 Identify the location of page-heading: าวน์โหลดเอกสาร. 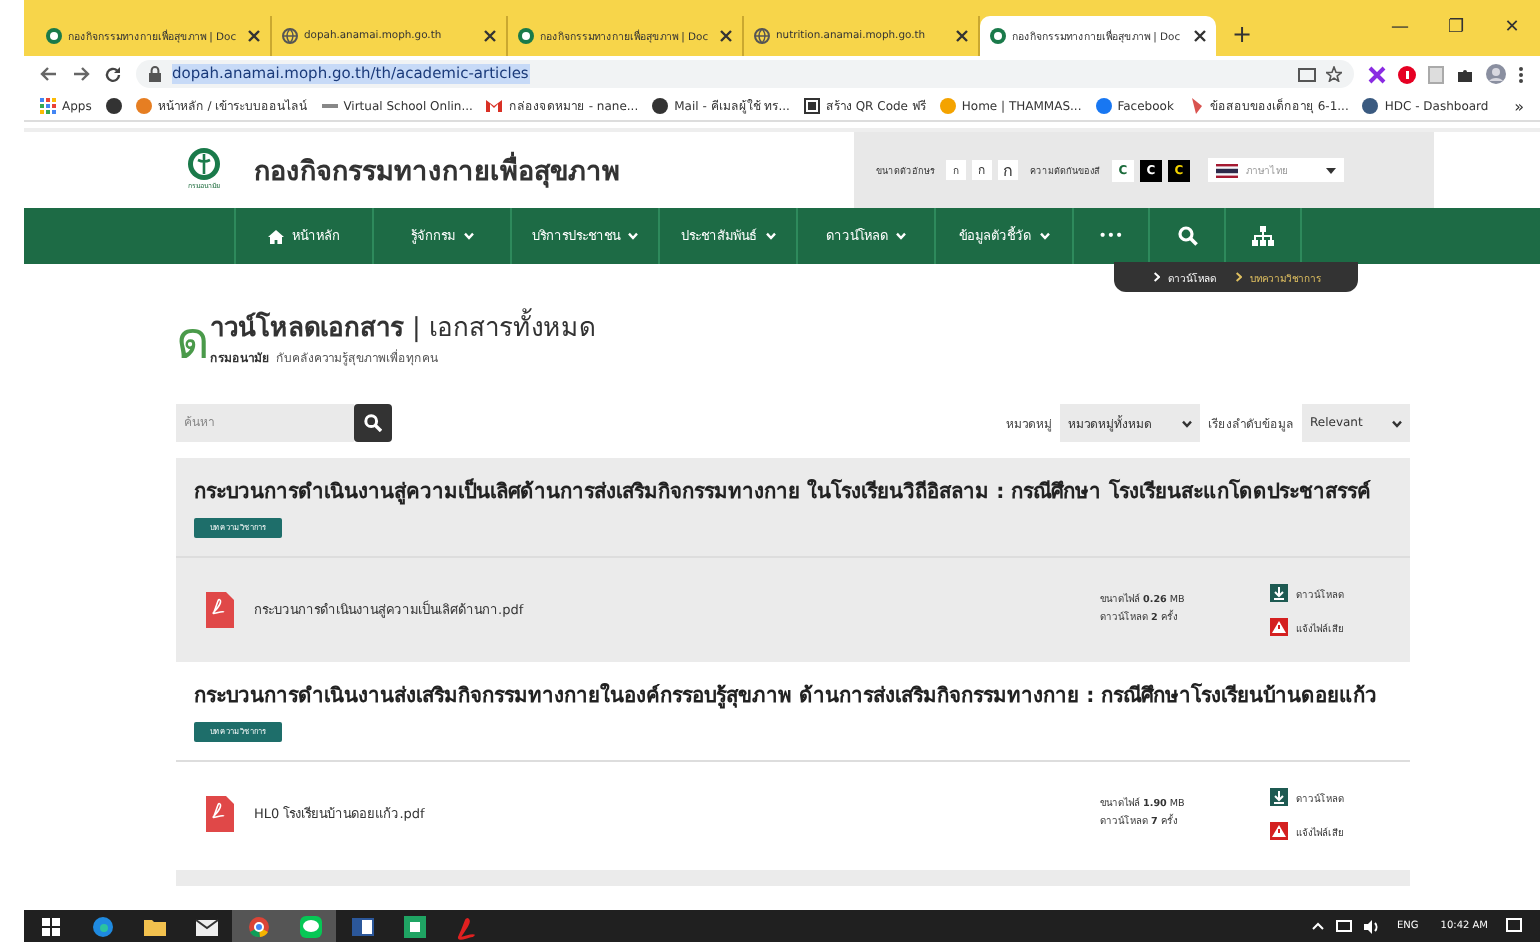
(307, 328).